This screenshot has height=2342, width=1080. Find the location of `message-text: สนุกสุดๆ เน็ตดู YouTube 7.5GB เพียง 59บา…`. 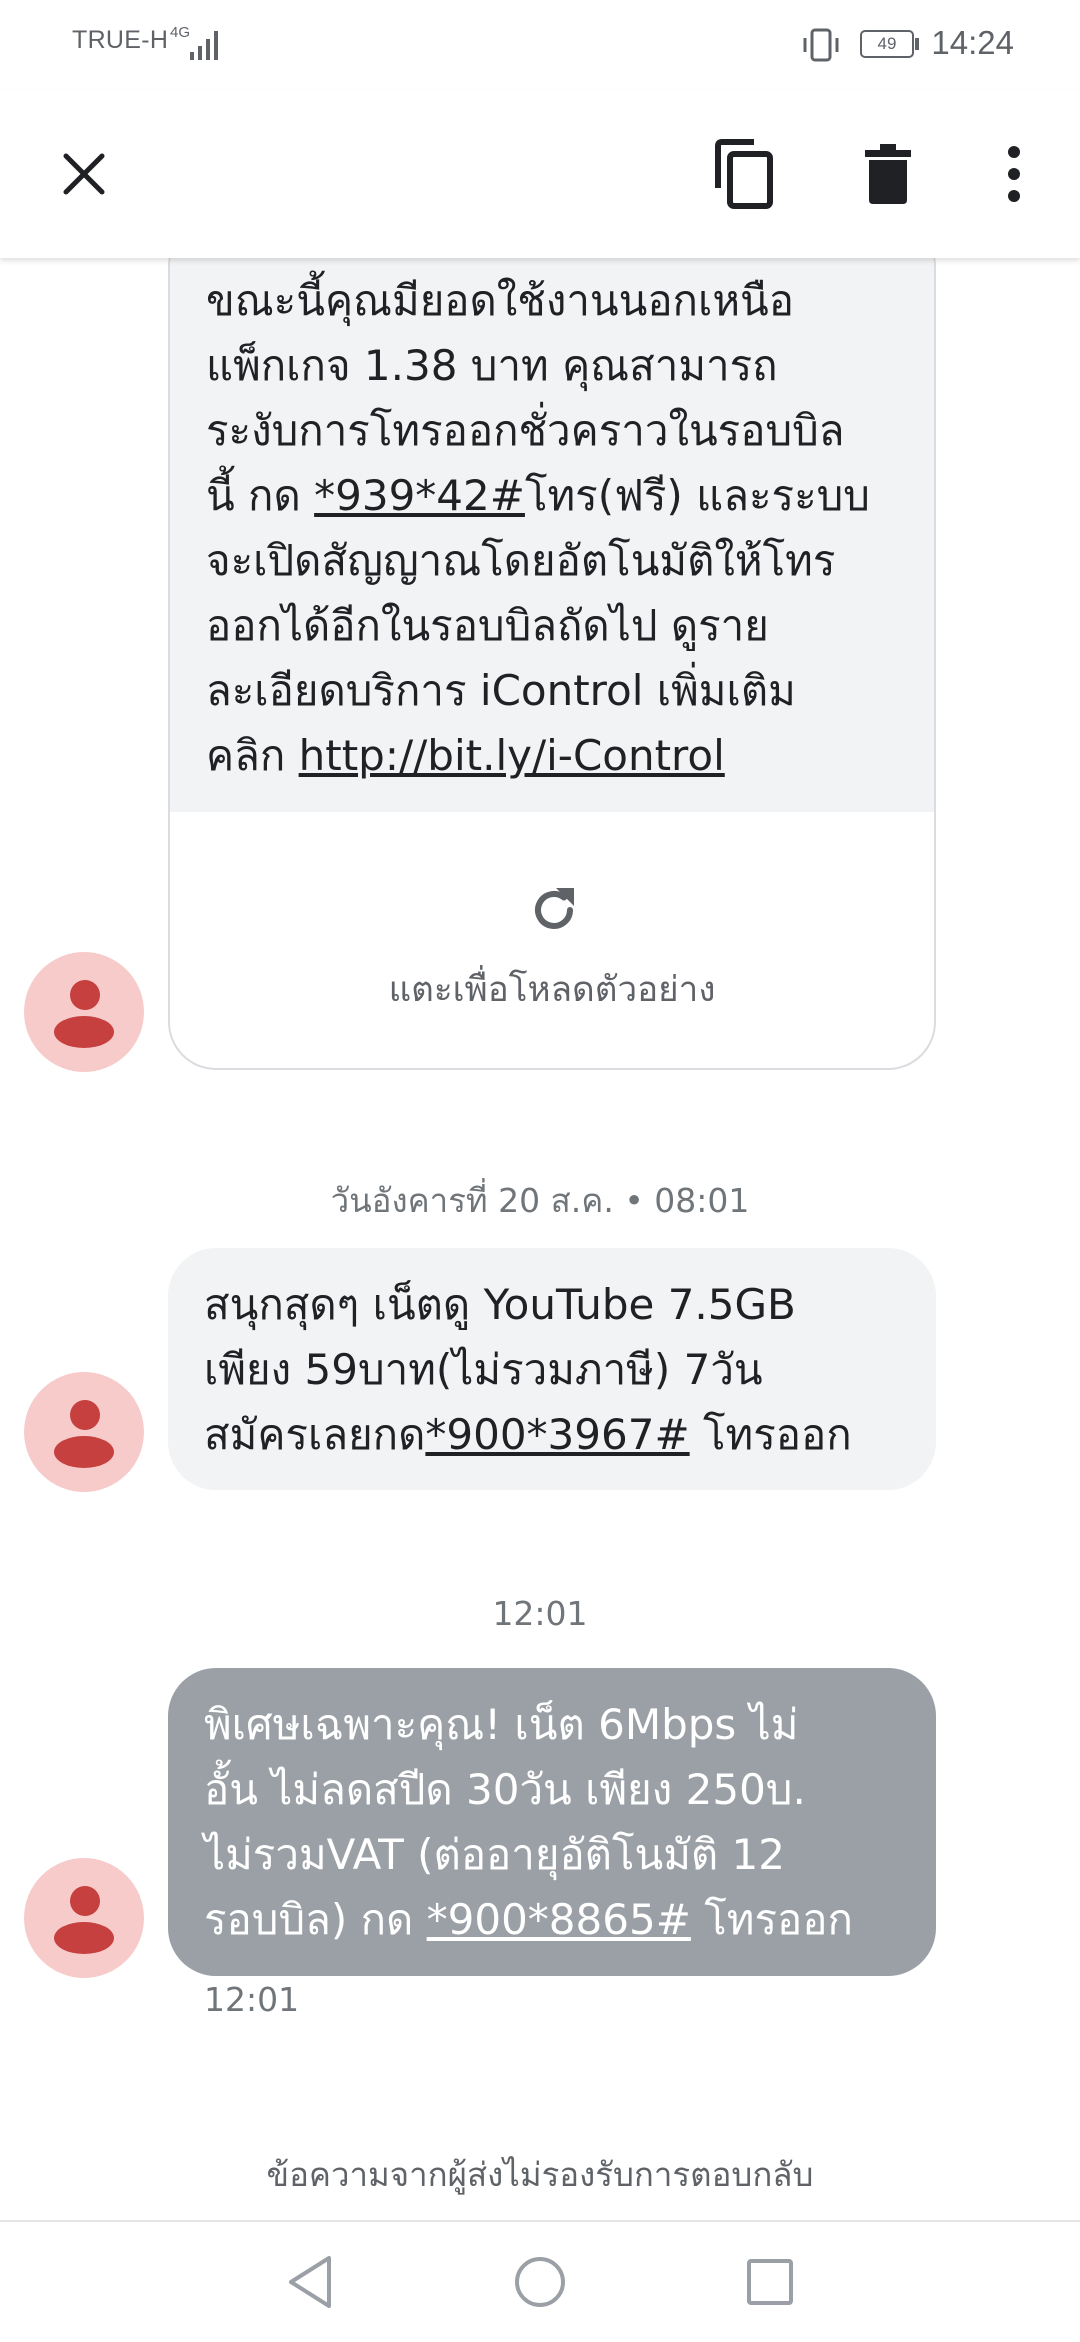

message-text: สนุกสุดๆ เน็ตดู YouTube 7.5GB เพียง 59บา… is located at coordinates (552, 1369).